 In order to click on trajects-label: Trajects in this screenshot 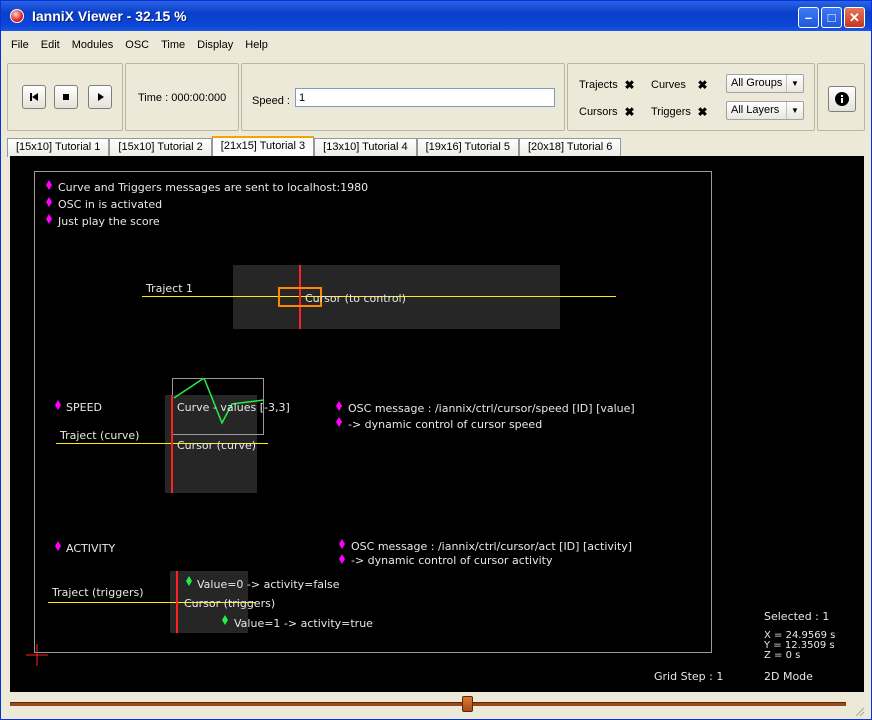, I will do `click(598, 85)`.